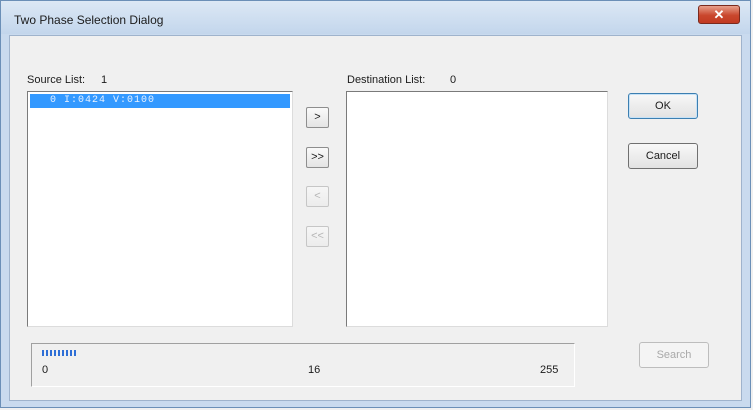 The height and width of the screenshot is (410, 753). What do you see at coordinates (104, 80) in the screenshot?
I see `source-list-count: 1` at bounding box center [104, 80].